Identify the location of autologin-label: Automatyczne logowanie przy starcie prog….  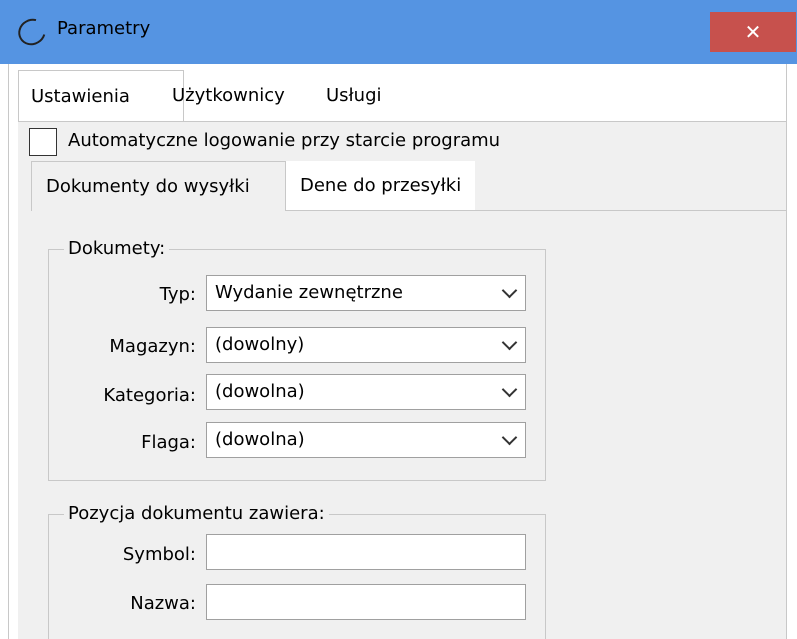
(284, 140).